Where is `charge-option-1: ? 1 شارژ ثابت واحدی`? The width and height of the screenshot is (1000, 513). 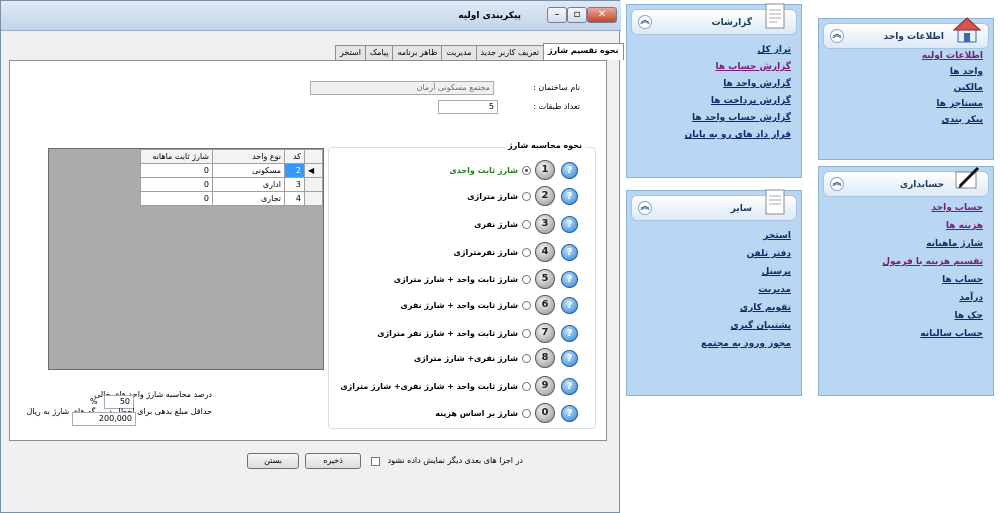
charge-option-1: ? 1 شارژ ثابت واحدی is located at coordinates (513, 170).